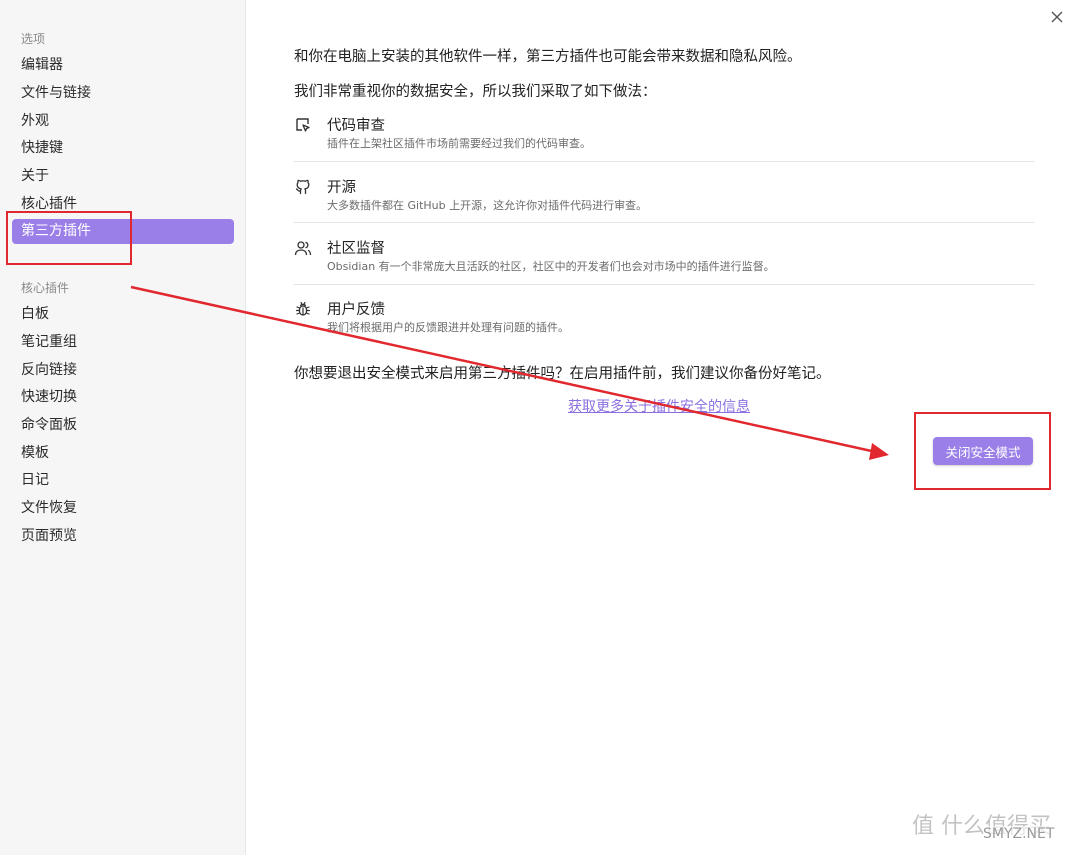  What do you see at coordinates (69, 238) in the screenshot?
I see `annotation-highlight-sidebar` at bounding box center [69, 238].